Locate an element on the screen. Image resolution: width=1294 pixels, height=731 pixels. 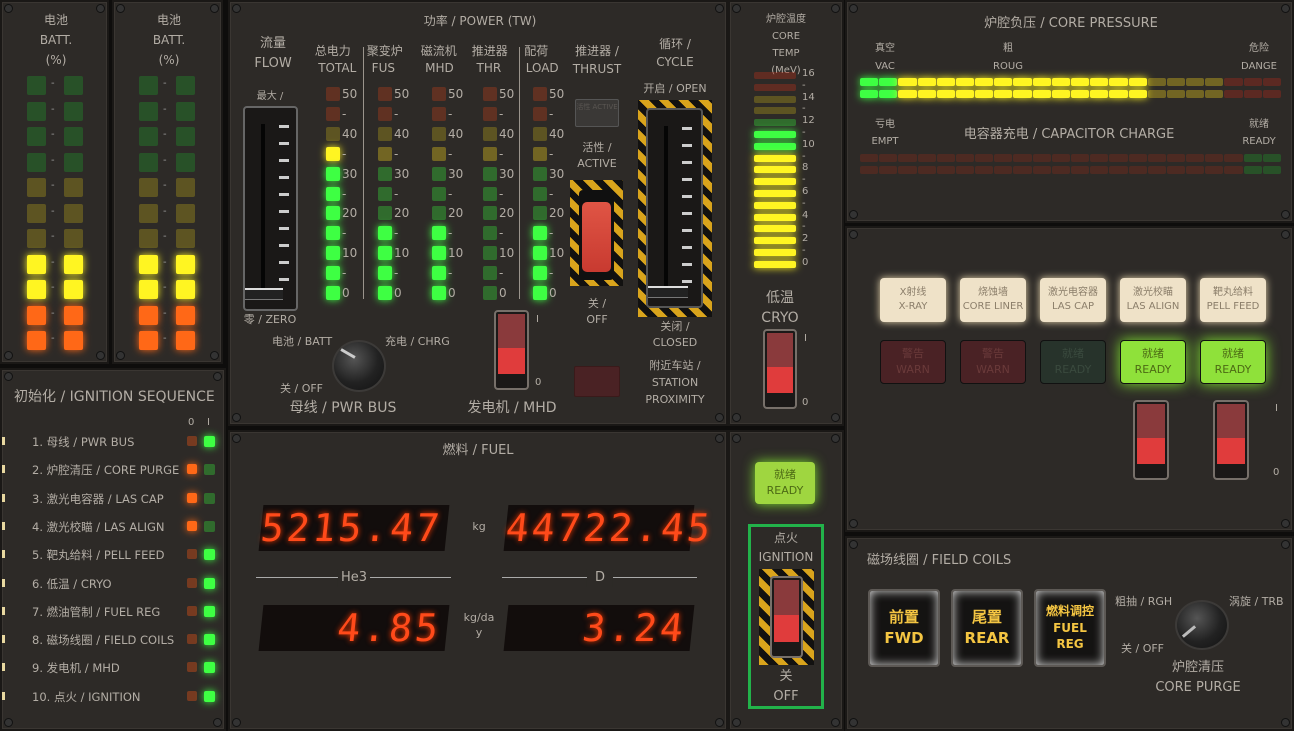
status-lamp-en: READY is located at coordinates (1153, 369).